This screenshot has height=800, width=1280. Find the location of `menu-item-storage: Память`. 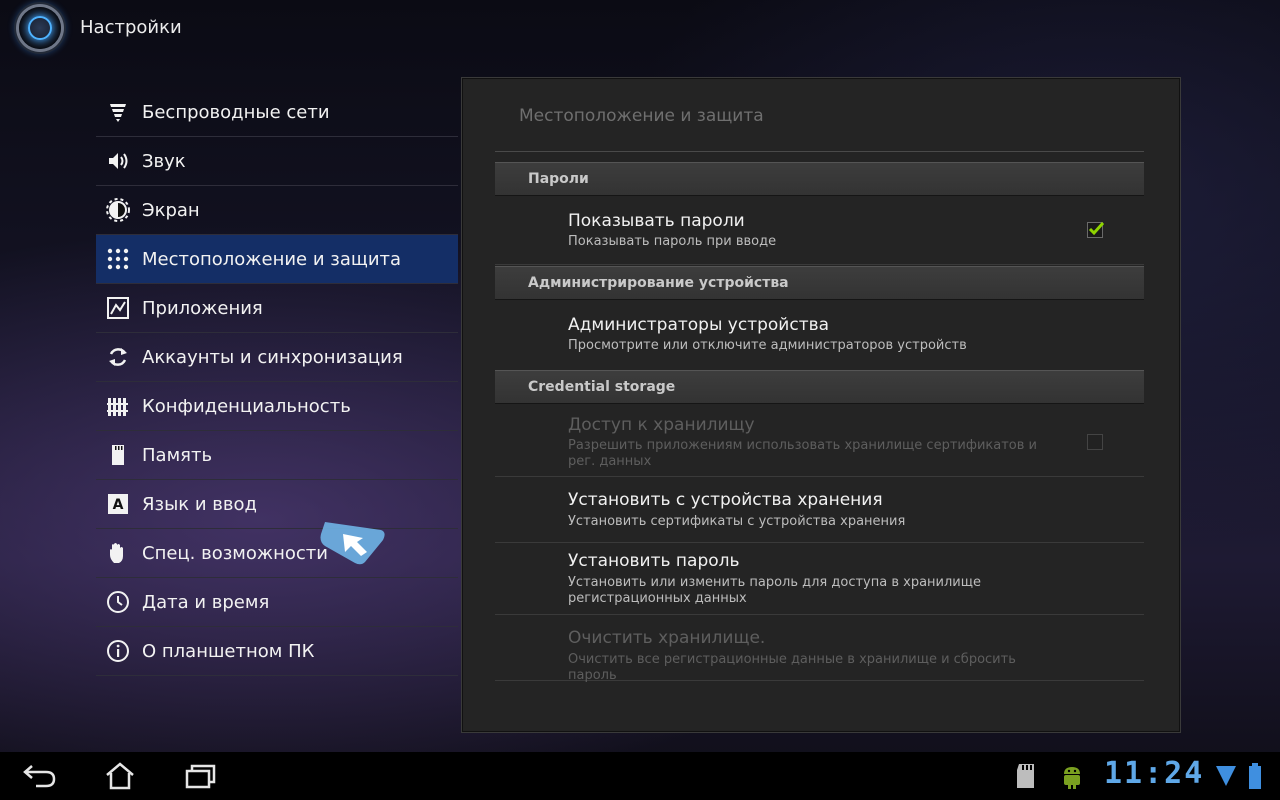

menu-item-storage: Память is located at coordinates (277, 455).